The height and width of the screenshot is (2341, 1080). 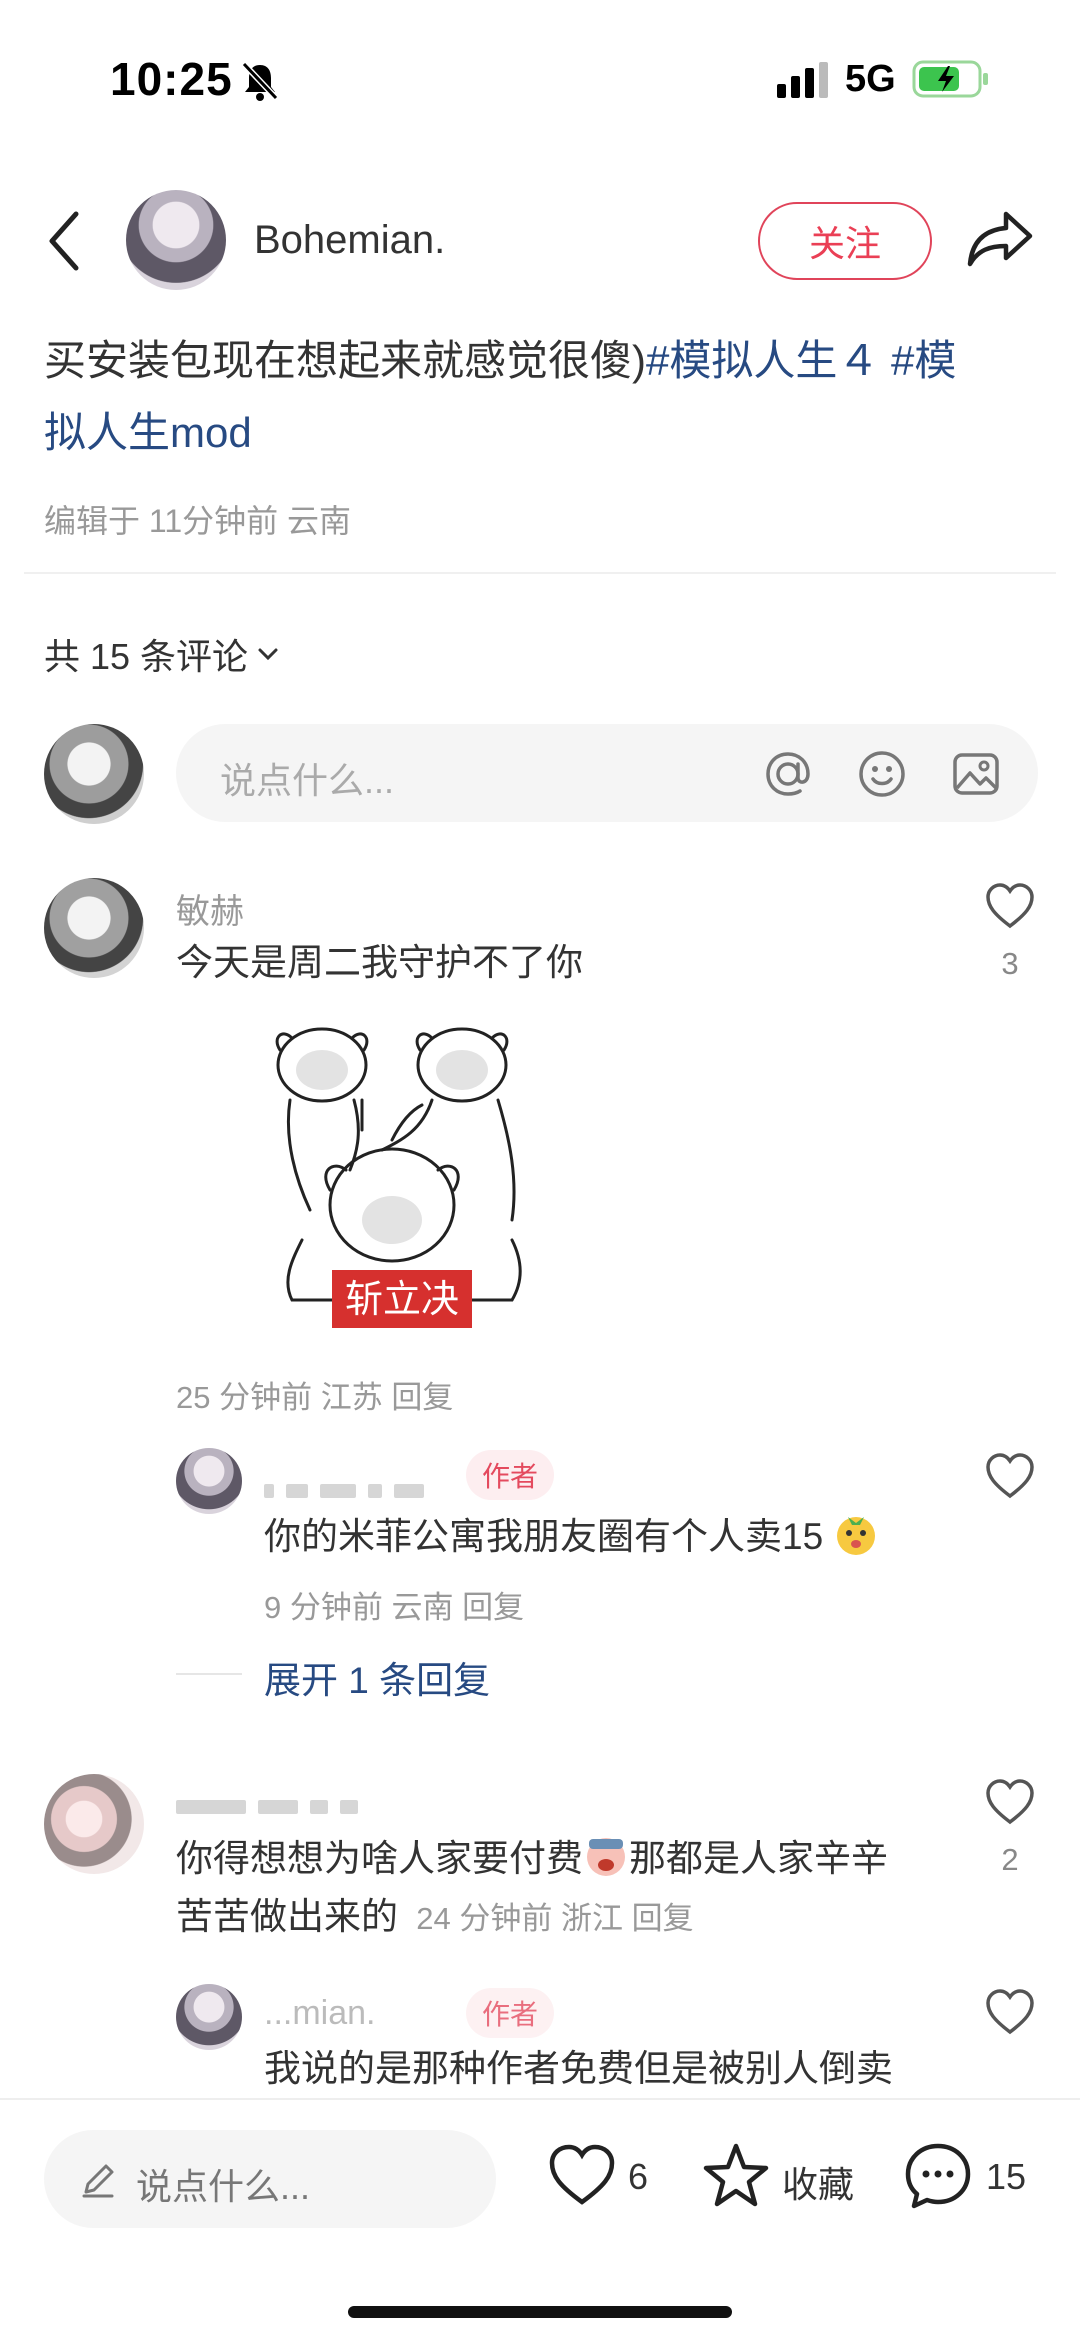 What do you see at coordinates (818, 2182) in the screenshot?
I see `collect-label: 收藏` at bounding box center [818, 2182].